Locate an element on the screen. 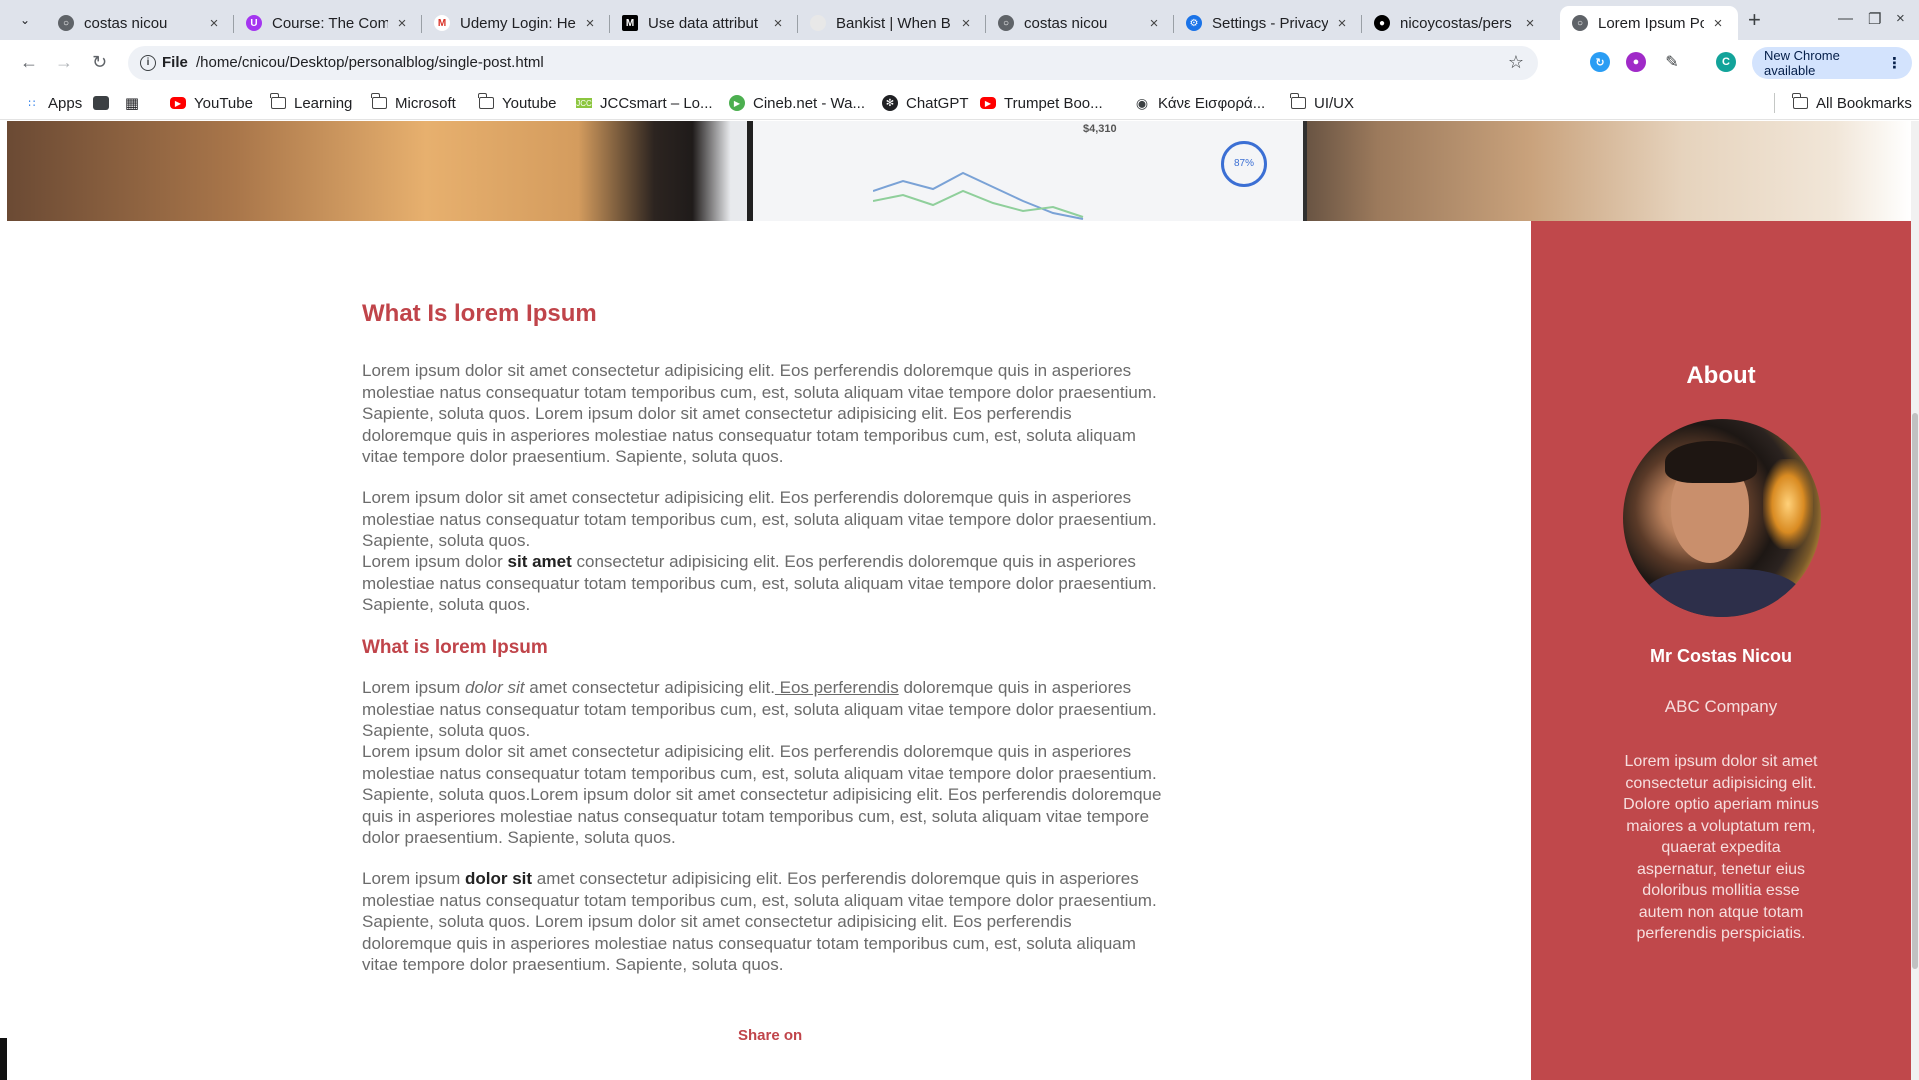  tab-title: nicoycostas/pers is located at coordinates (1456, 23).